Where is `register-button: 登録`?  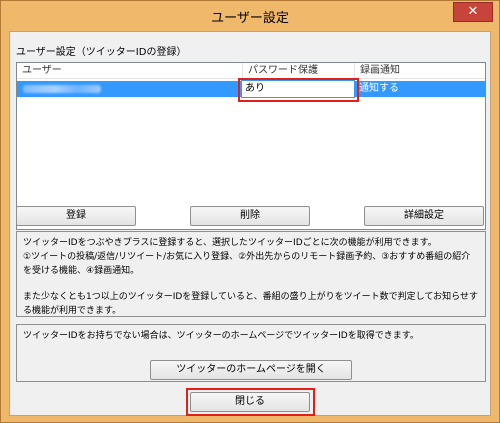 register-button: 登録 is located at coordinates (76, 216).